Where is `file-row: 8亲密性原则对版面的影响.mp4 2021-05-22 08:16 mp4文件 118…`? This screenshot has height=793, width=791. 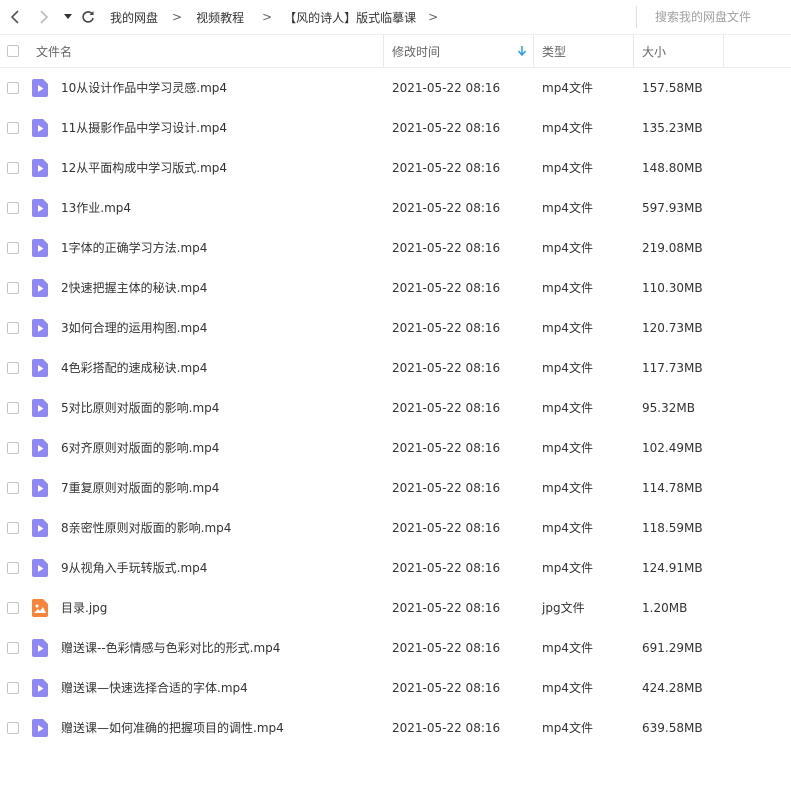
file-row: 8亲密性原则对版面的影响.mp4 2021-05-22 08:16 mp4文件 118… is located at coordinates (395, 528).